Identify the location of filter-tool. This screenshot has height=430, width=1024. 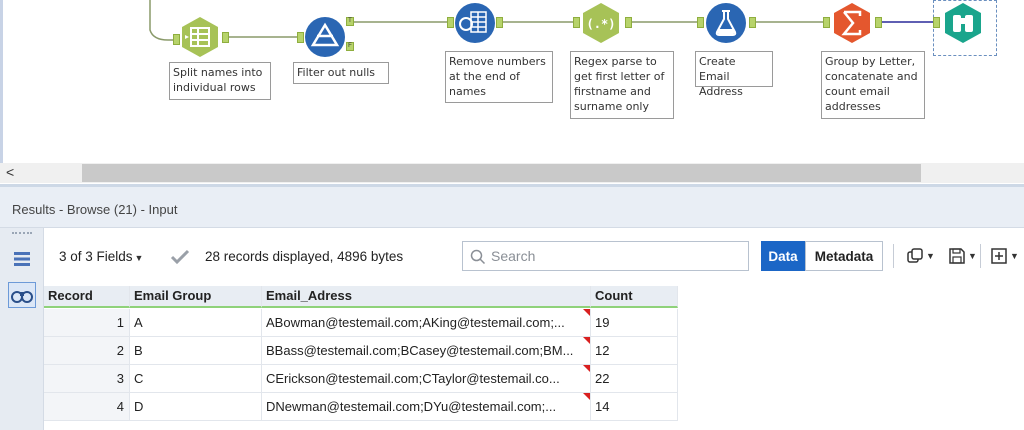
(325, 37).